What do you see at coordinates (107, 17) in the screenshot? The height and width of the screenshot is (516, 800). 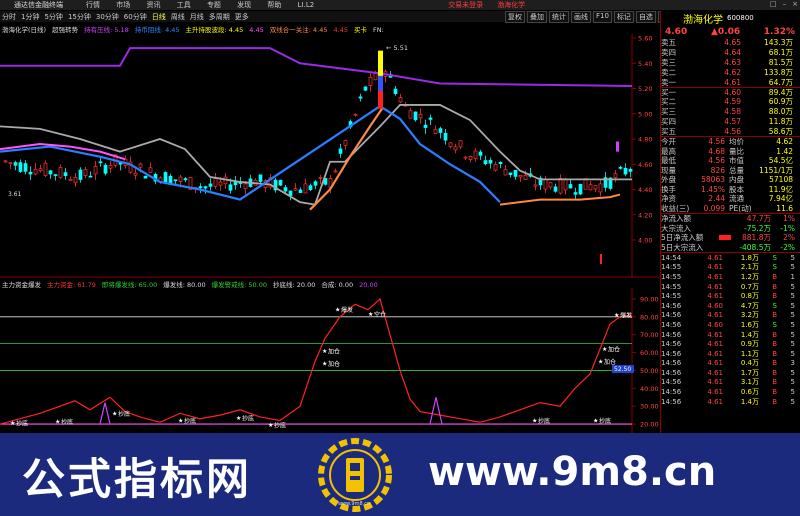 I see `tab-30min: 30分钟` at bounding box center [107, 17].